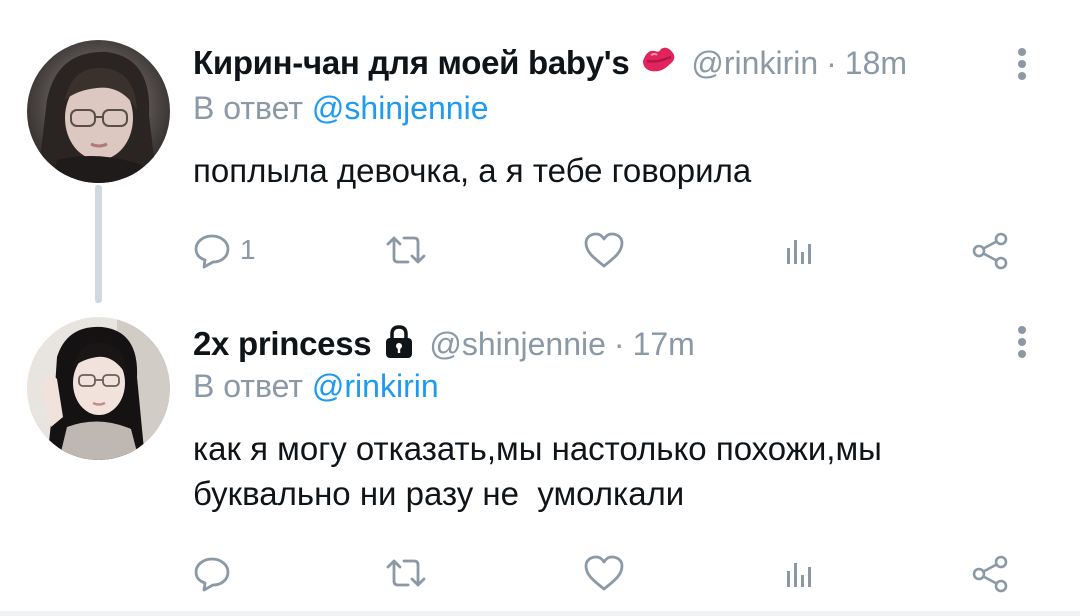 Image resolution: width=1080 pixels, height=616 pixels. I want to click on reply-context: В ответ @rinkirin, so click(316, 386).